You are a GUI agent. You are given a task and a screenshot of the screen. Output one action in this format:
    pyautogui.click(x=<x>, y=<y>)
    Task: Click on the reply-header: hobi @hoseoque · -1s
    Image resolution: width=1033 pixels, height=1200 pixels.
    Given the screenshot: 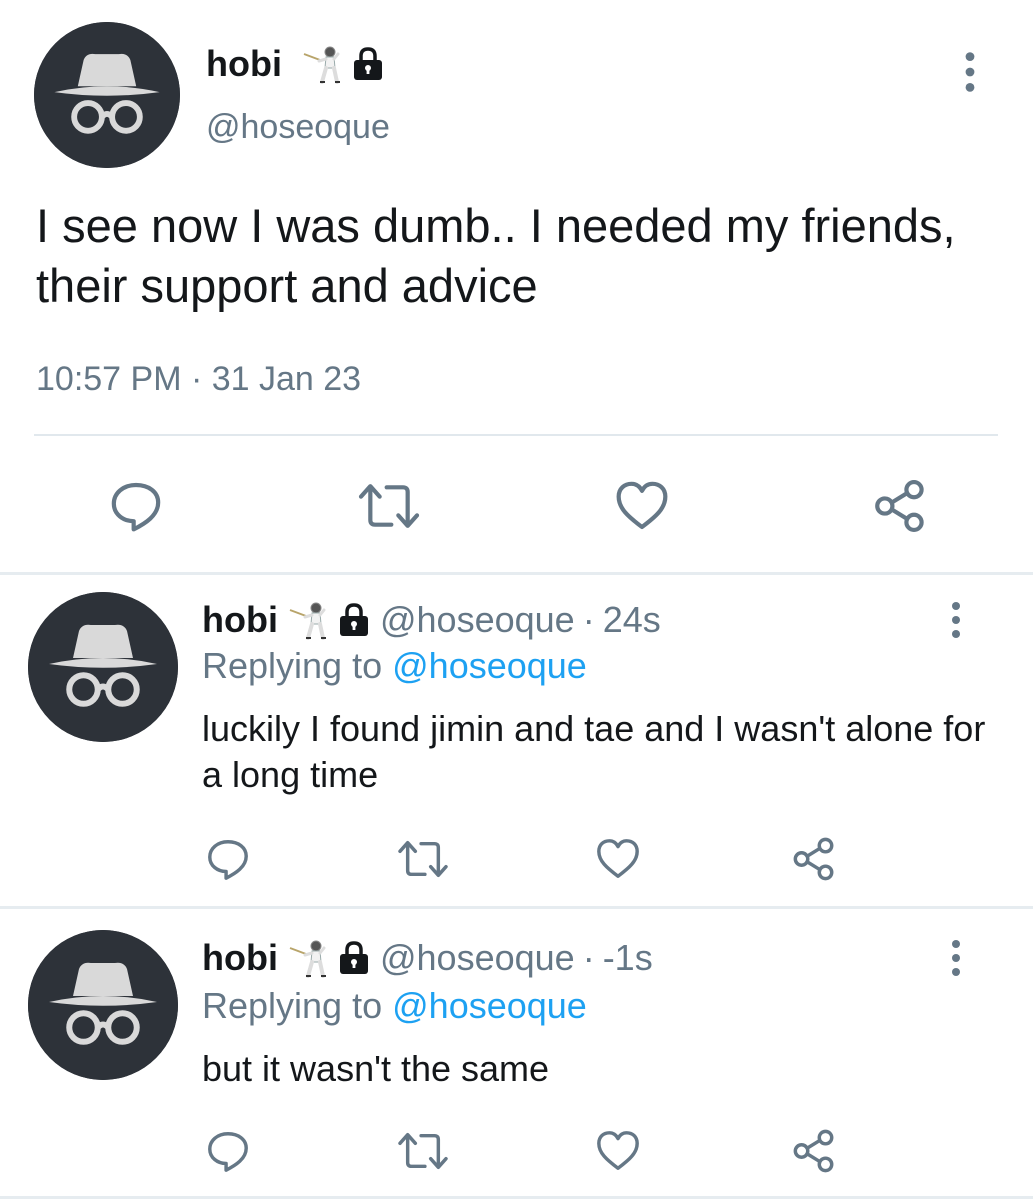 What is the action you would take?
    pyautogui.click(x=427, y=958)
    